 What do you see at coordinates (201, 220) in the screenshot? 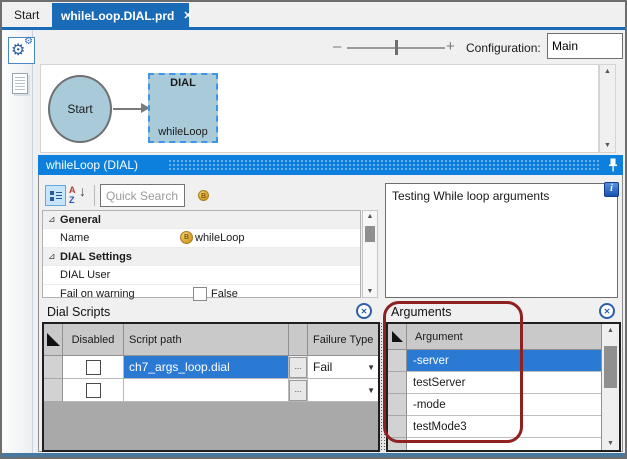
I see `category-row-general: ⊿ General` at bounding box center [201, 220].